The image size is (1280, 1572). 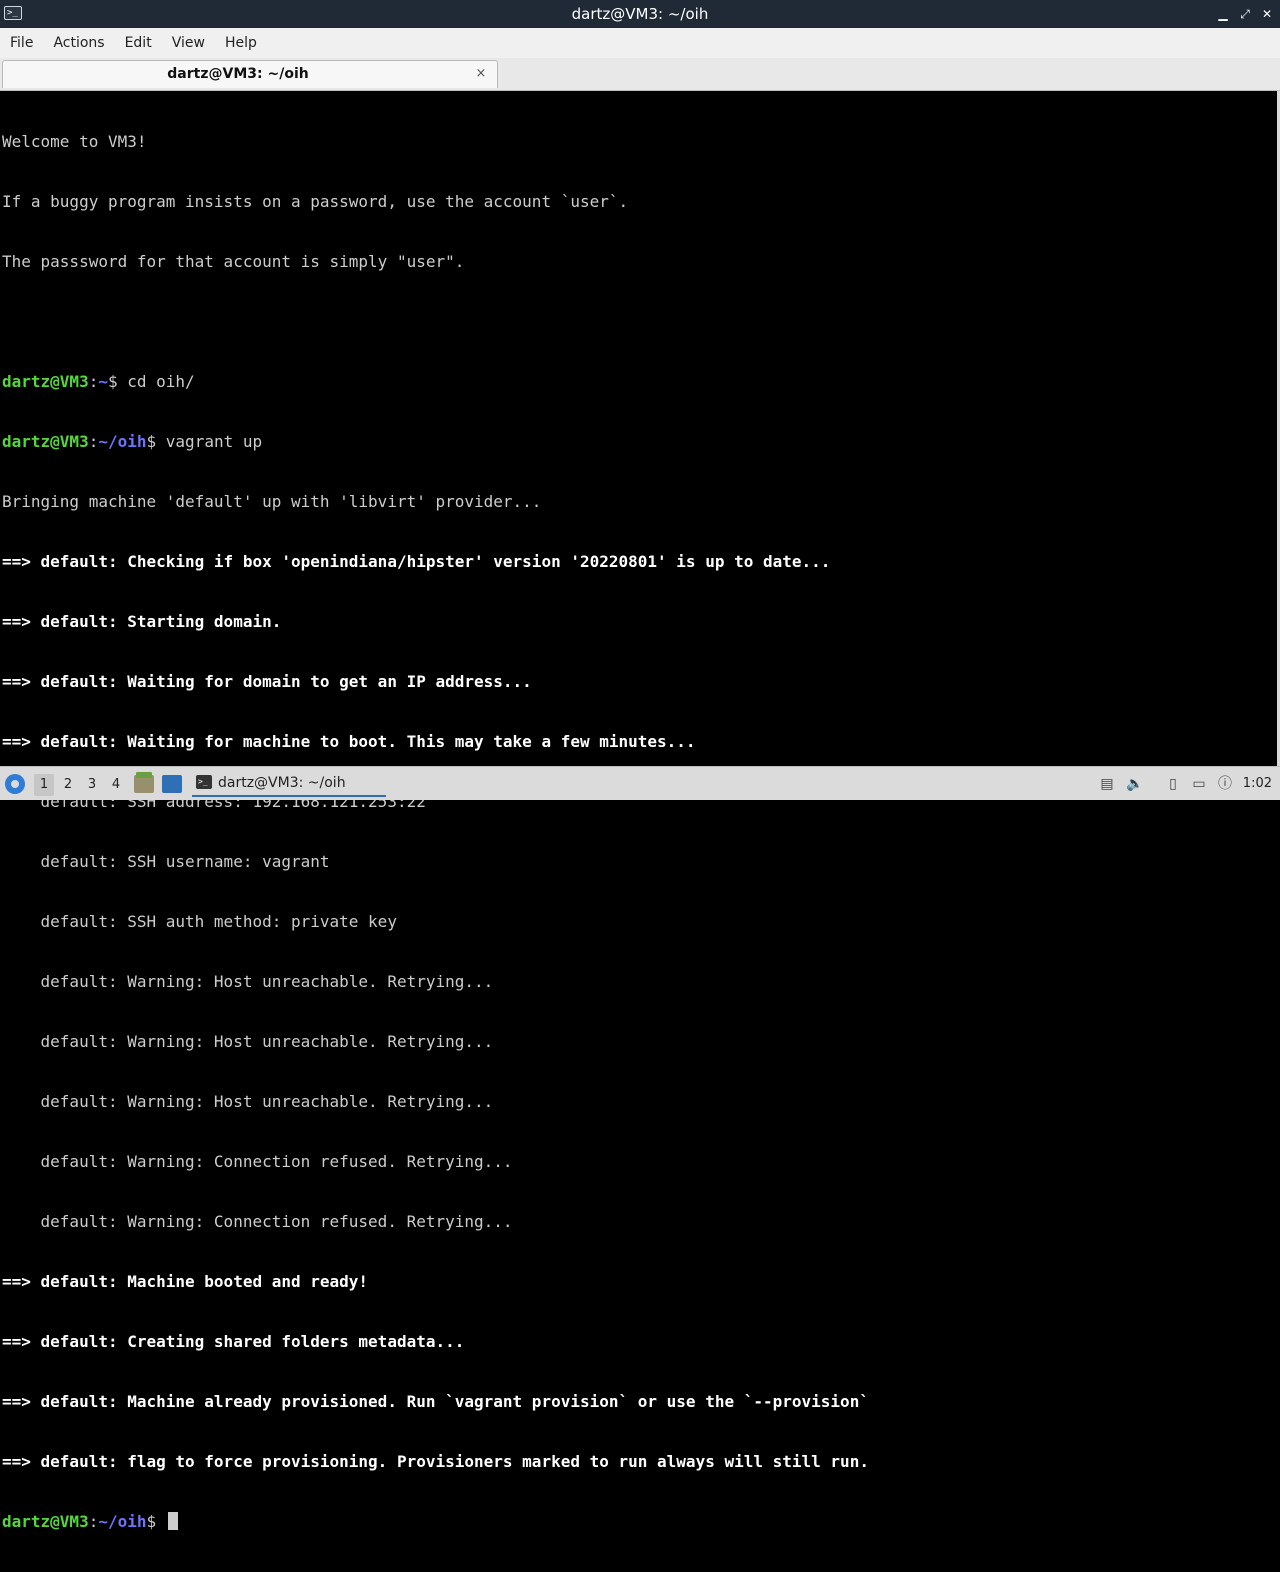 I want to click on prompt-path: ~, so click(x=103, y=381).